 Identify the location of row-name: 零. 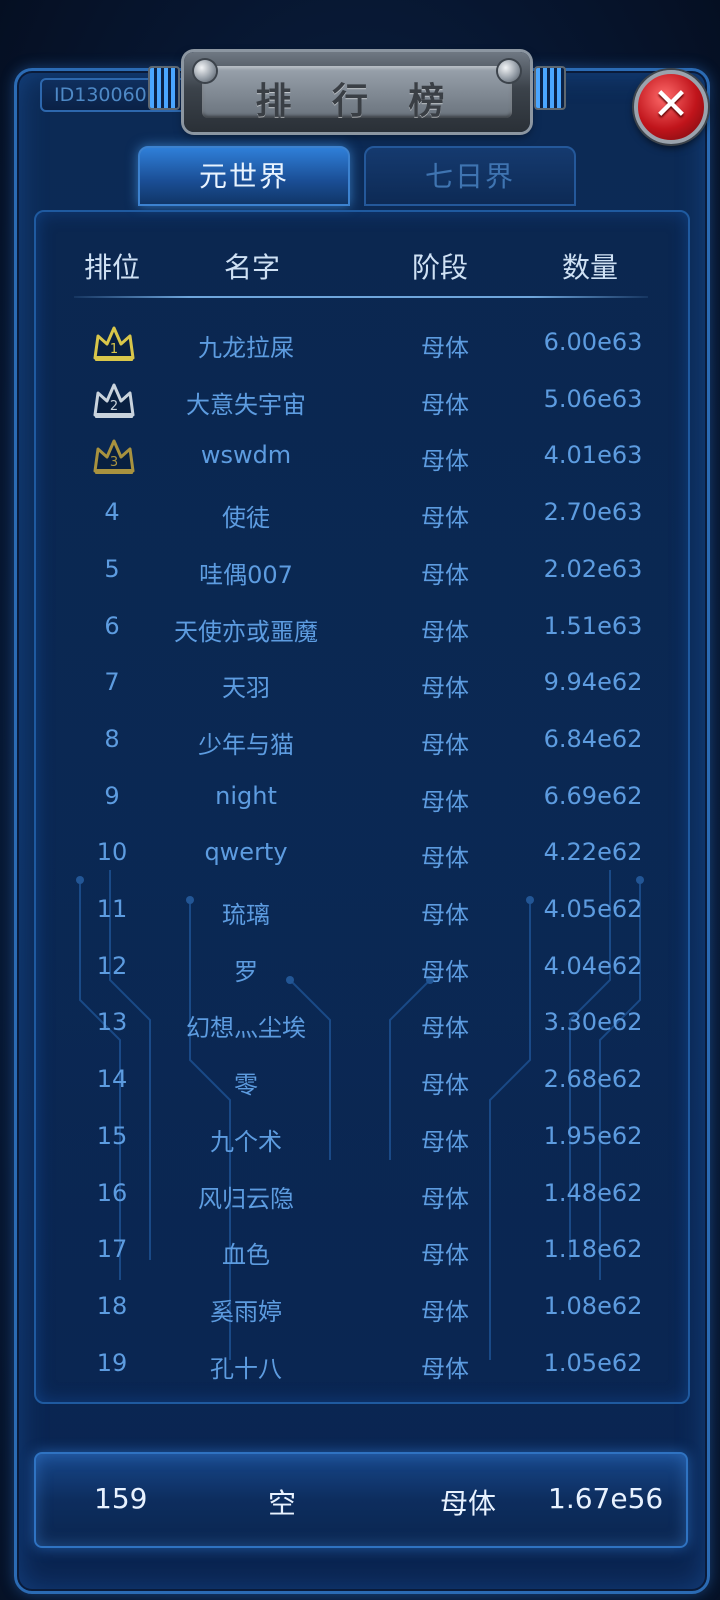
(246, 1085).